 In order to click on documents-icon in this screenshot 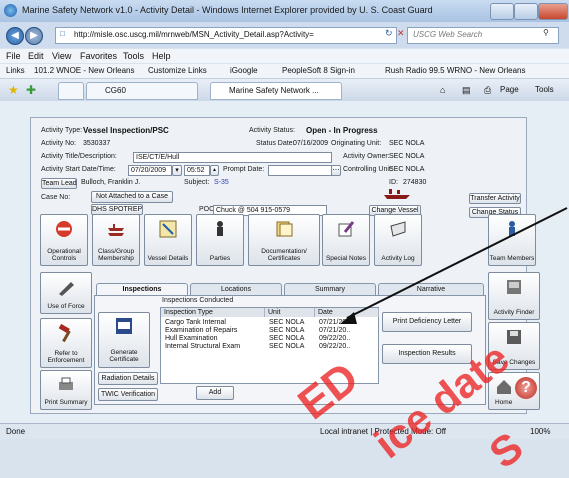, I will do `click(284, 229)`.